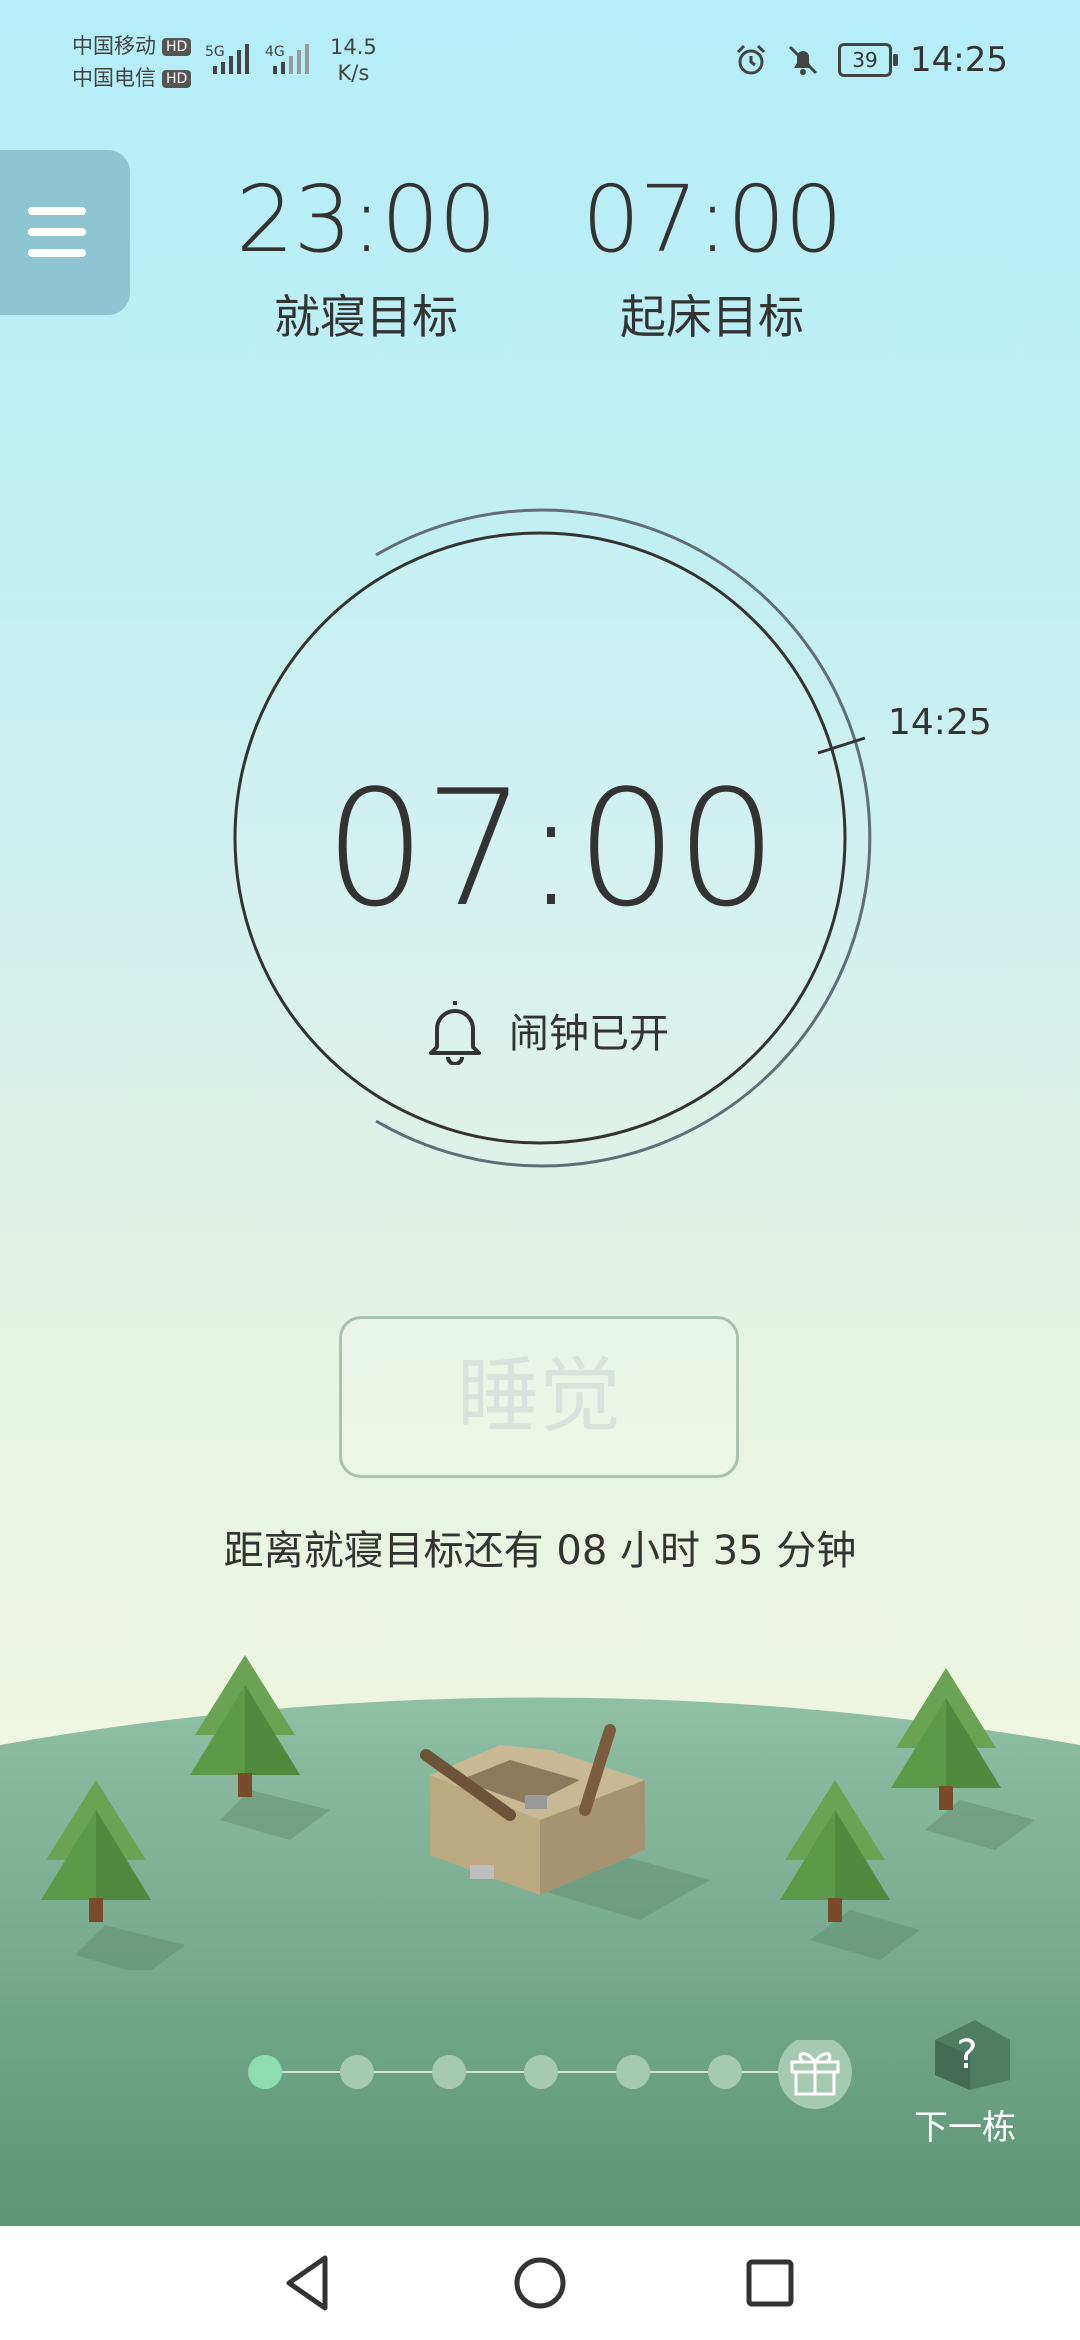  What do you see at coordinates (965, 2128) in the screenshot?
I see `next-building-label: 下一栋` at bounding box center [965, 2128].